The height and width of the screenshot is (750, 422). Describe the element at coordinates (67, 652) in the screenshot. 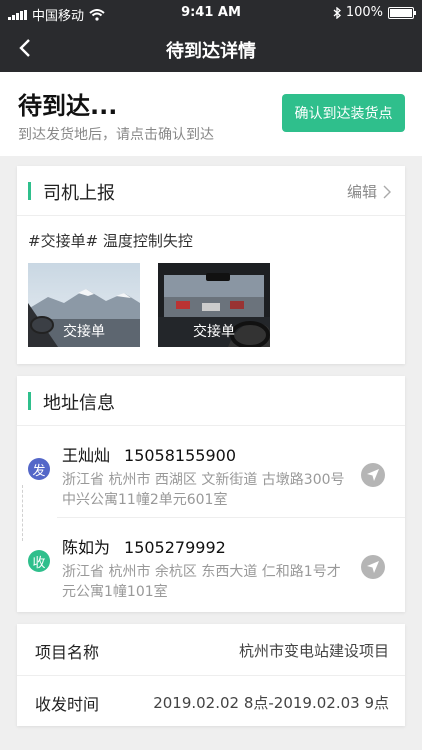

I see `info-key: 项目名称` at that location.